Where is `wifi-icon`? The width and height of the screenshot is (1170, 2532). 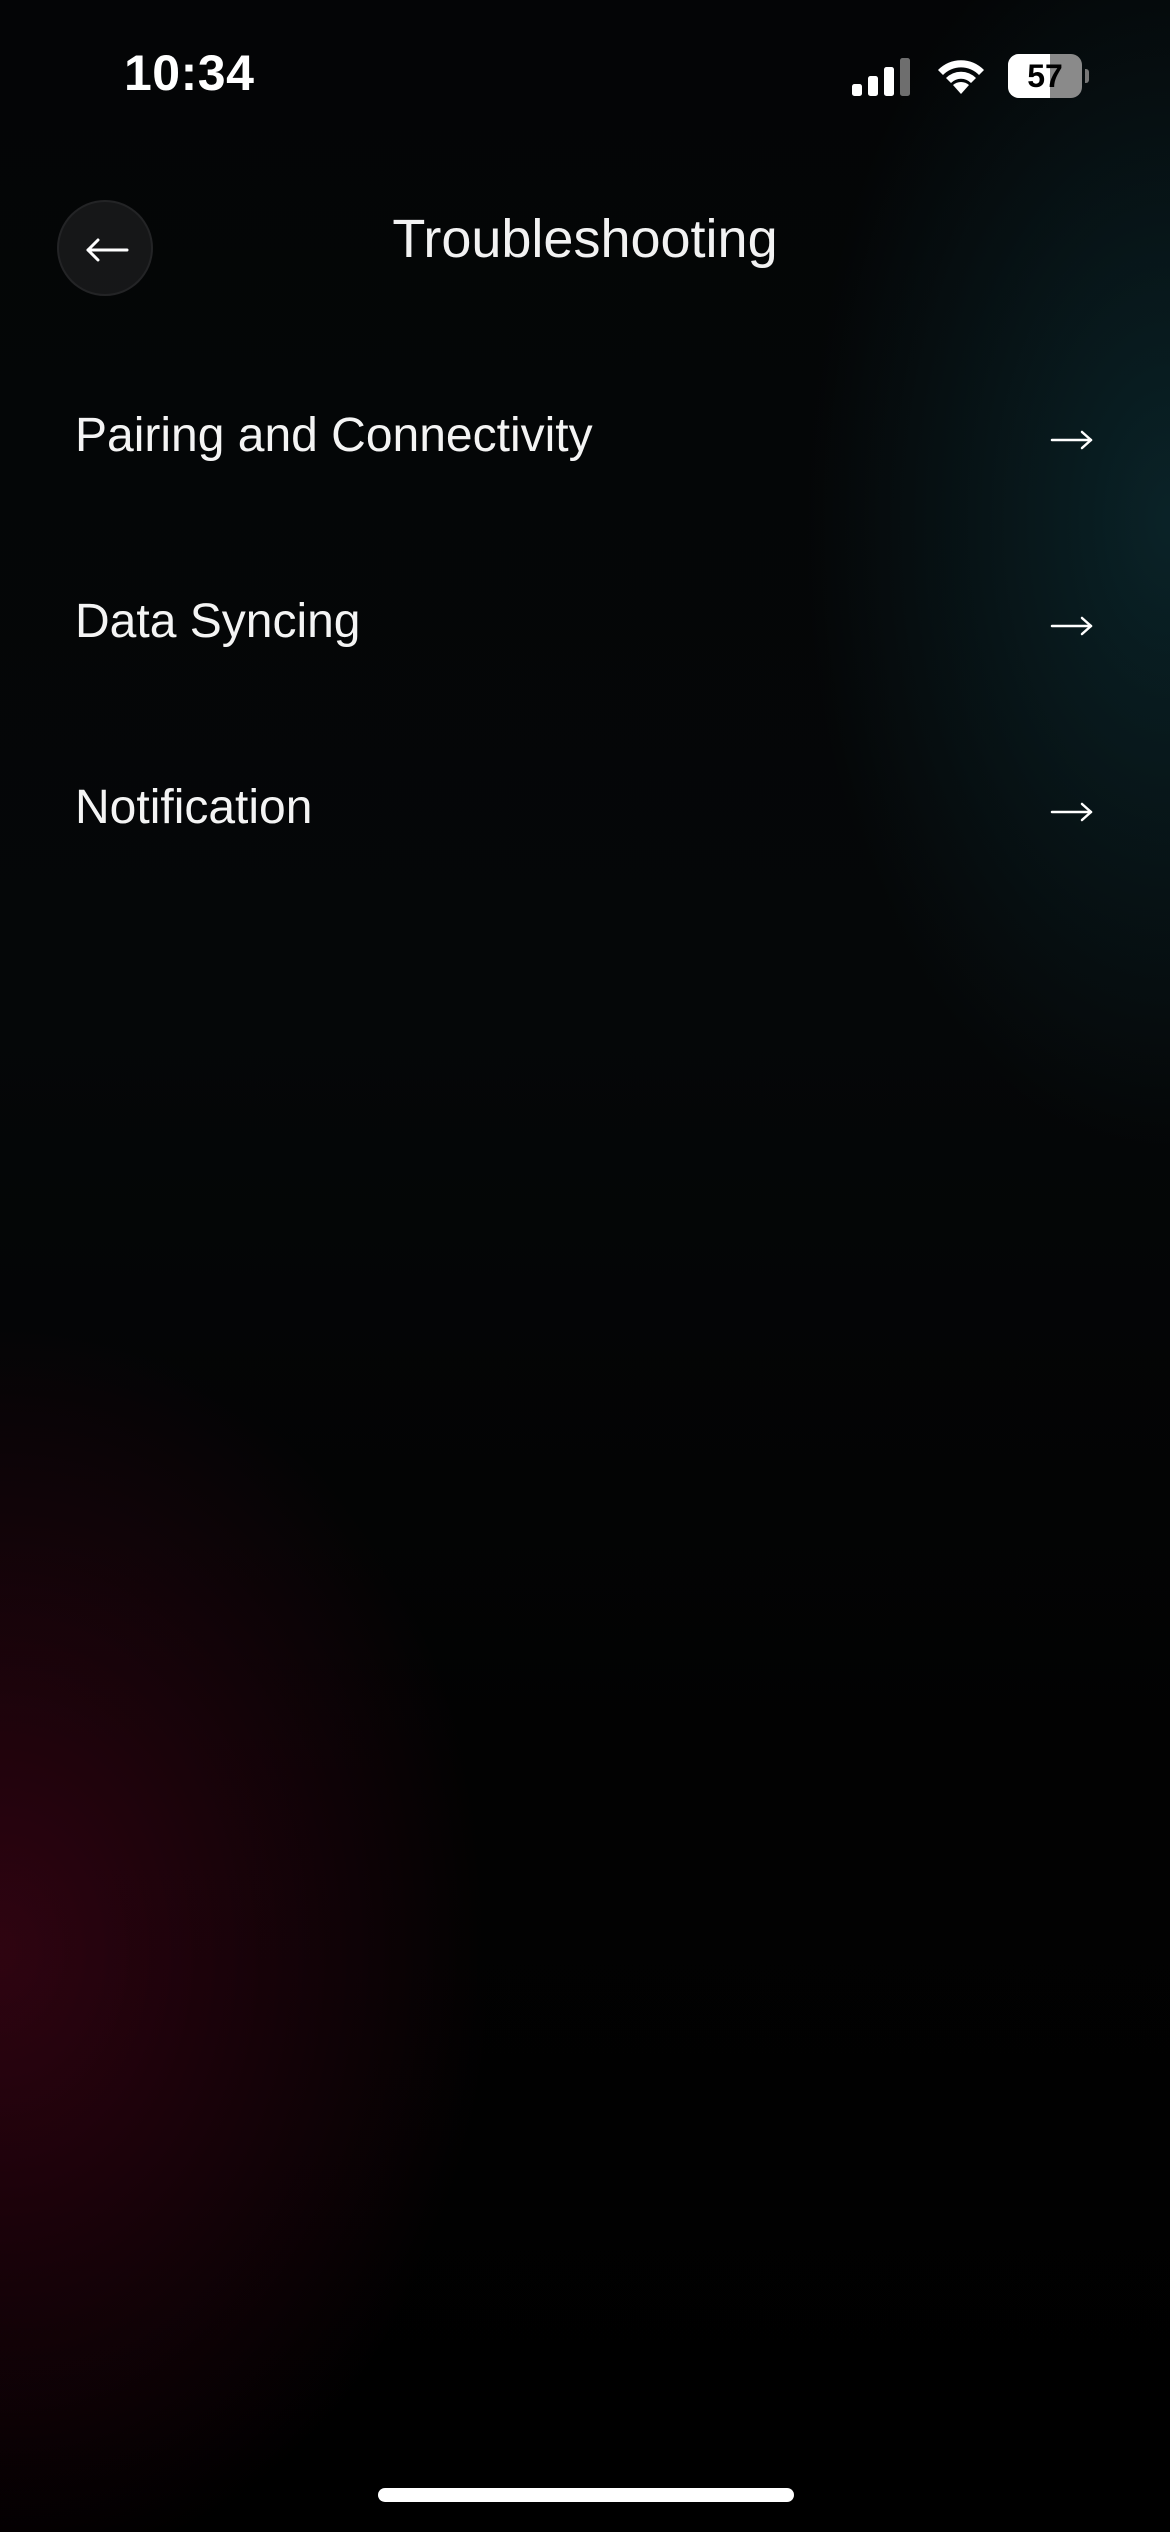 wifi-icon is located at coordinates (961, 77).